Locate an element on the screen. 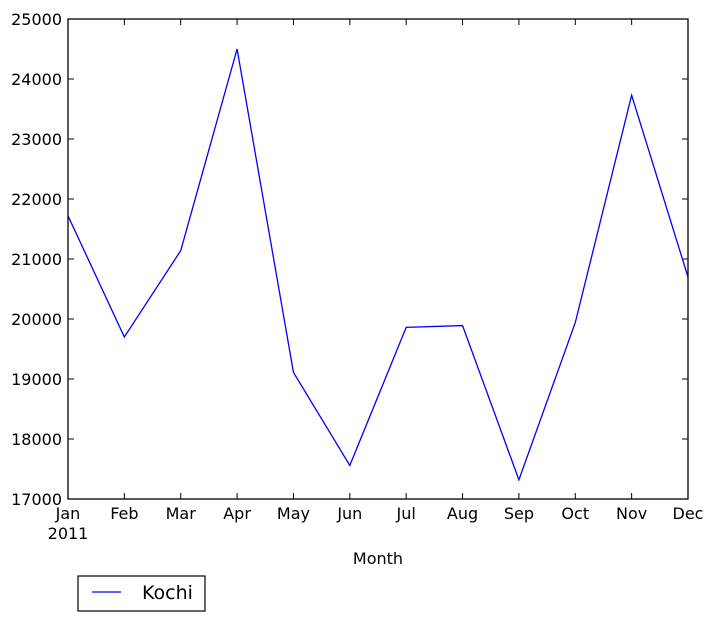 The width and height of the screenshot is (714, 621). y-tick-label: 22000 is located at coordinates (36, 199).